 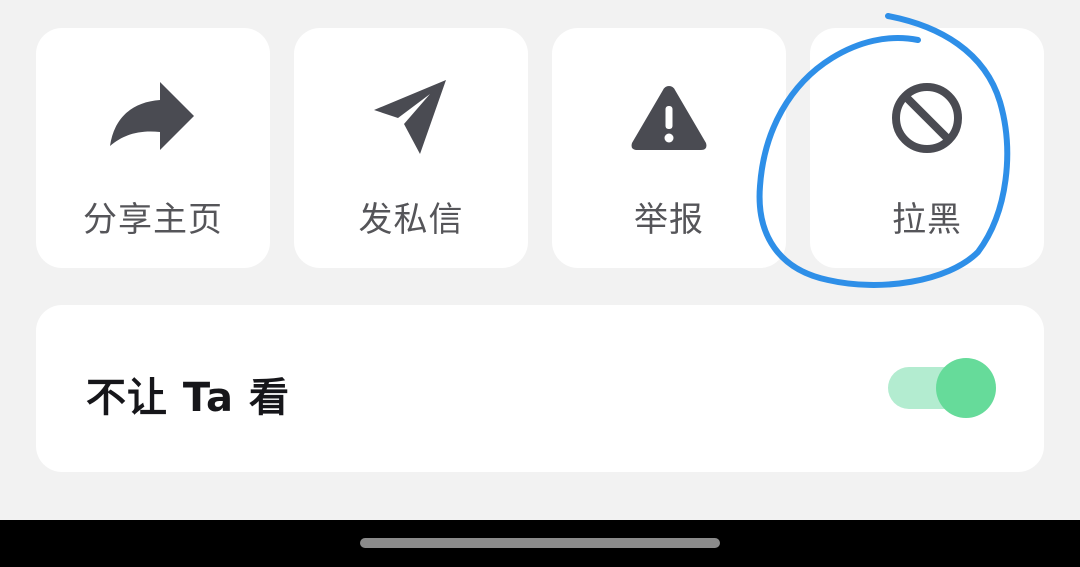 What do you see at coordinates (188, 398) in the screenshot?
I see `hide-from-user-label: 不让 Ta 看` at bounding box center [188, 398].